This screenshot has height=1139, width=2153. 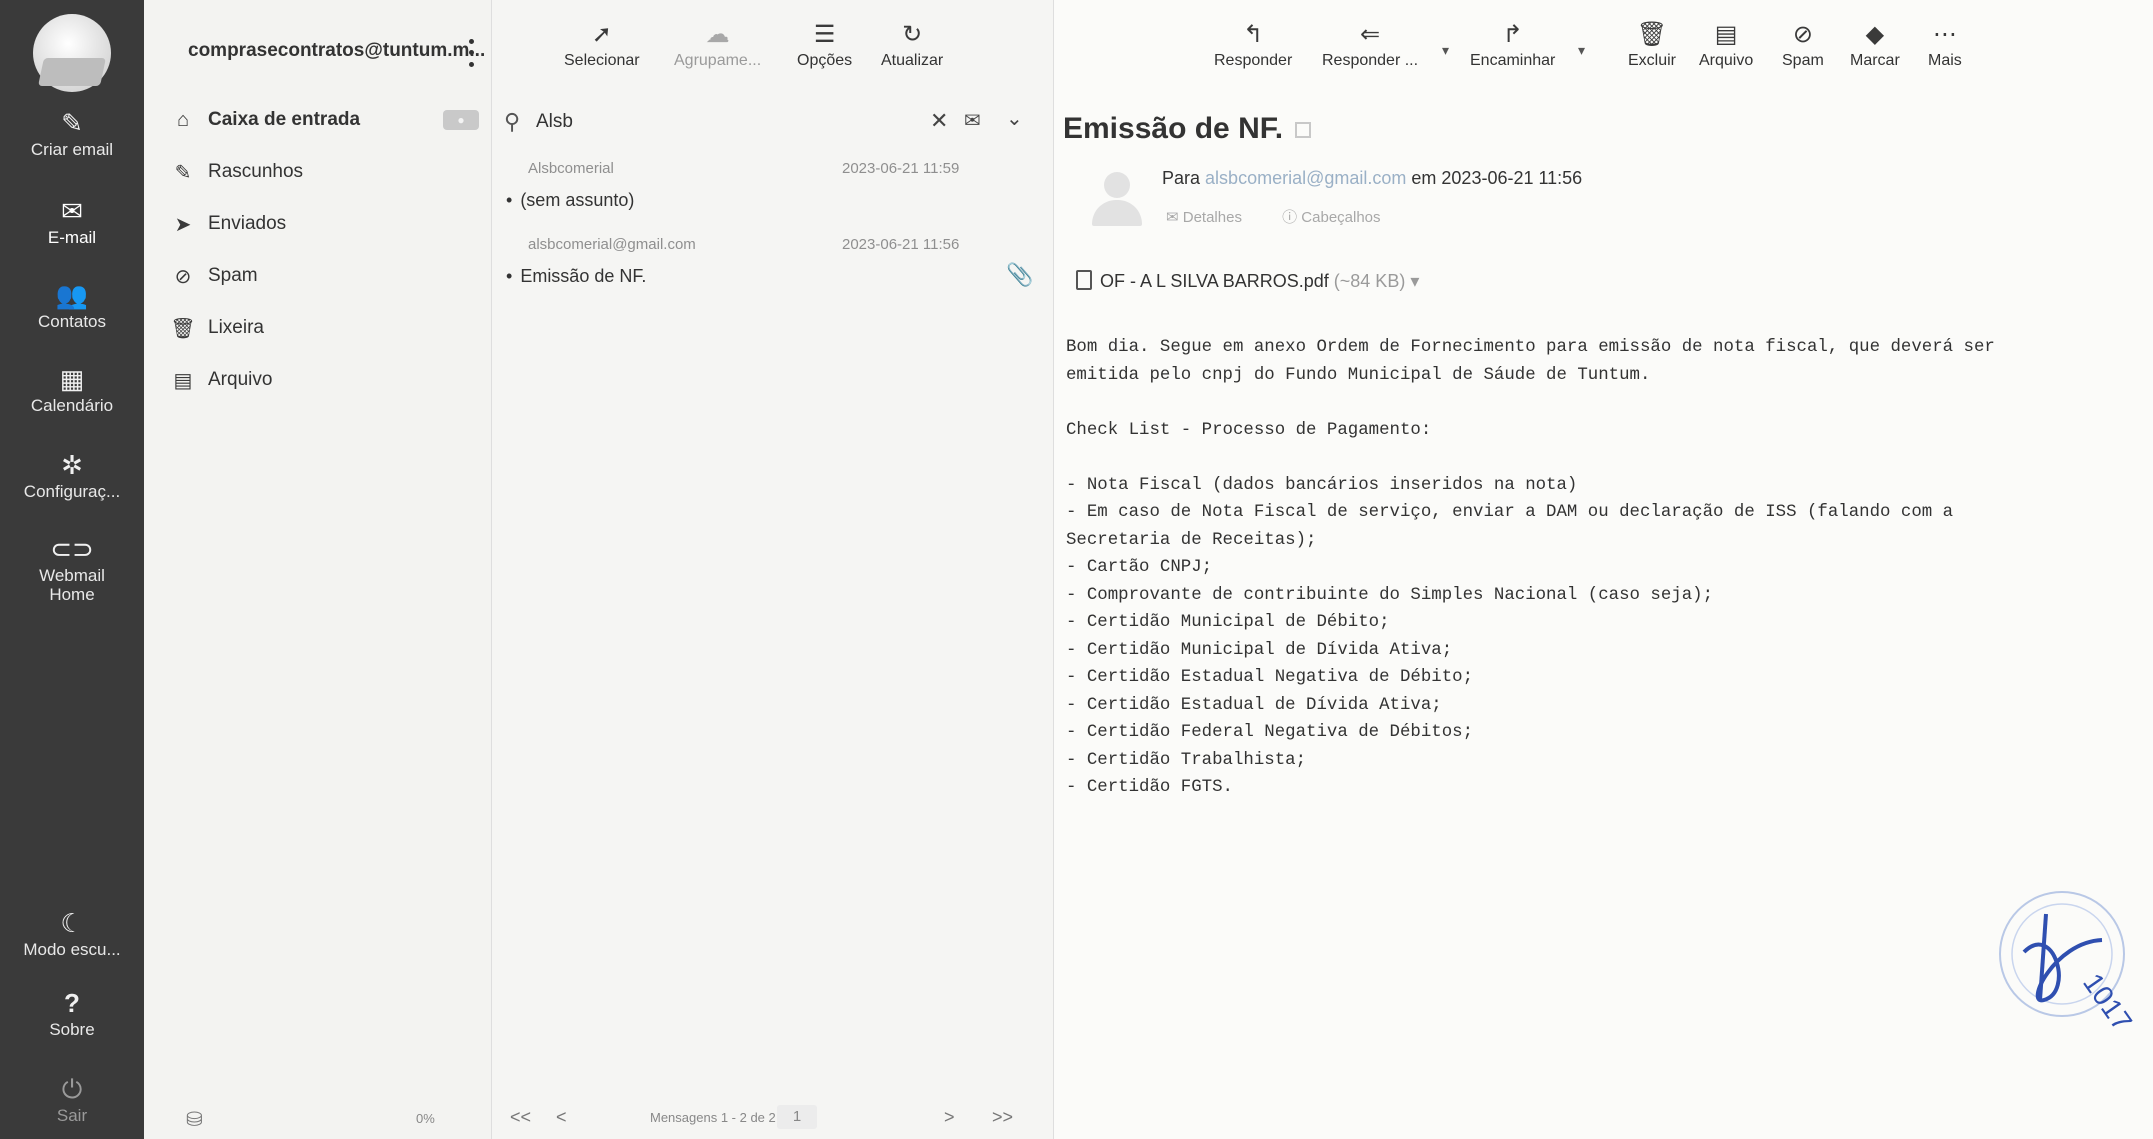 What do you see at coordinates (912, 49) in the screenshot?
I see `refresh-button: ↻ Atualizar` at bounding box center [912, 49].